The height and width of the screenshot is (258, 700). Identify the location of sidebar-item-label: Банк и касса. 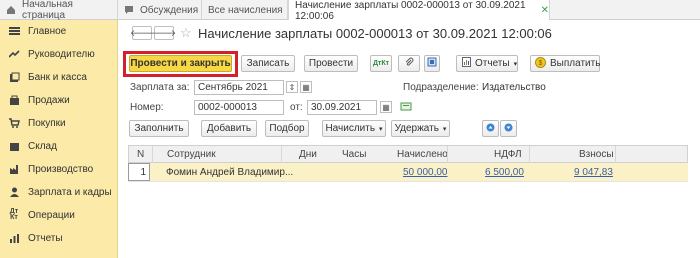
(57, 77).